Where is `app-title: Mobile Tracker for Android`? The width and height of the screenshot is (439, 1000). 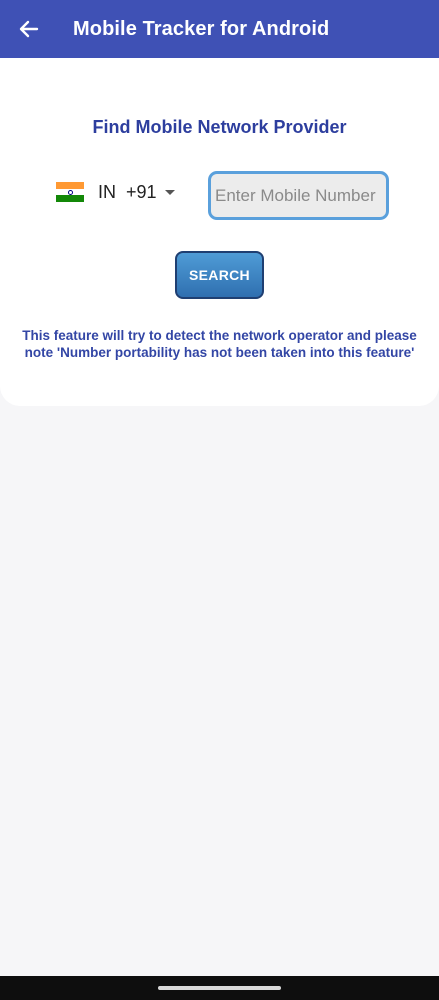 app-title: Mobile Tracker for Android is located at coordinates (201, 28).